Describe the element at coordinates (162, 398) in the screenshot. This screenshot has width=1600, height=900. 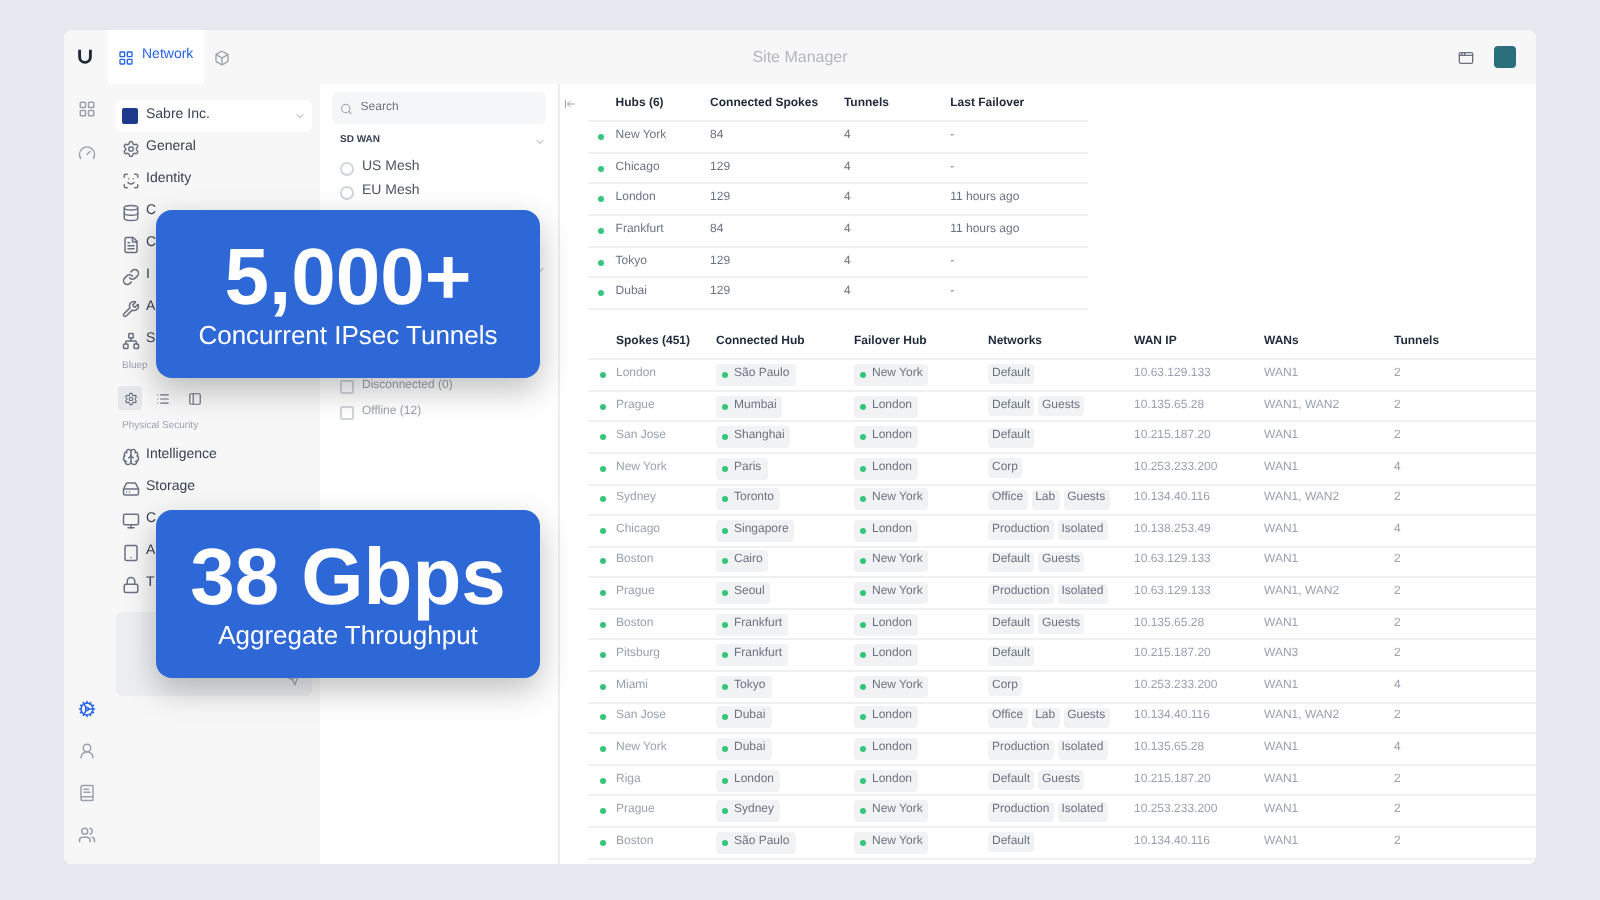
I see `list-icon` at that location.